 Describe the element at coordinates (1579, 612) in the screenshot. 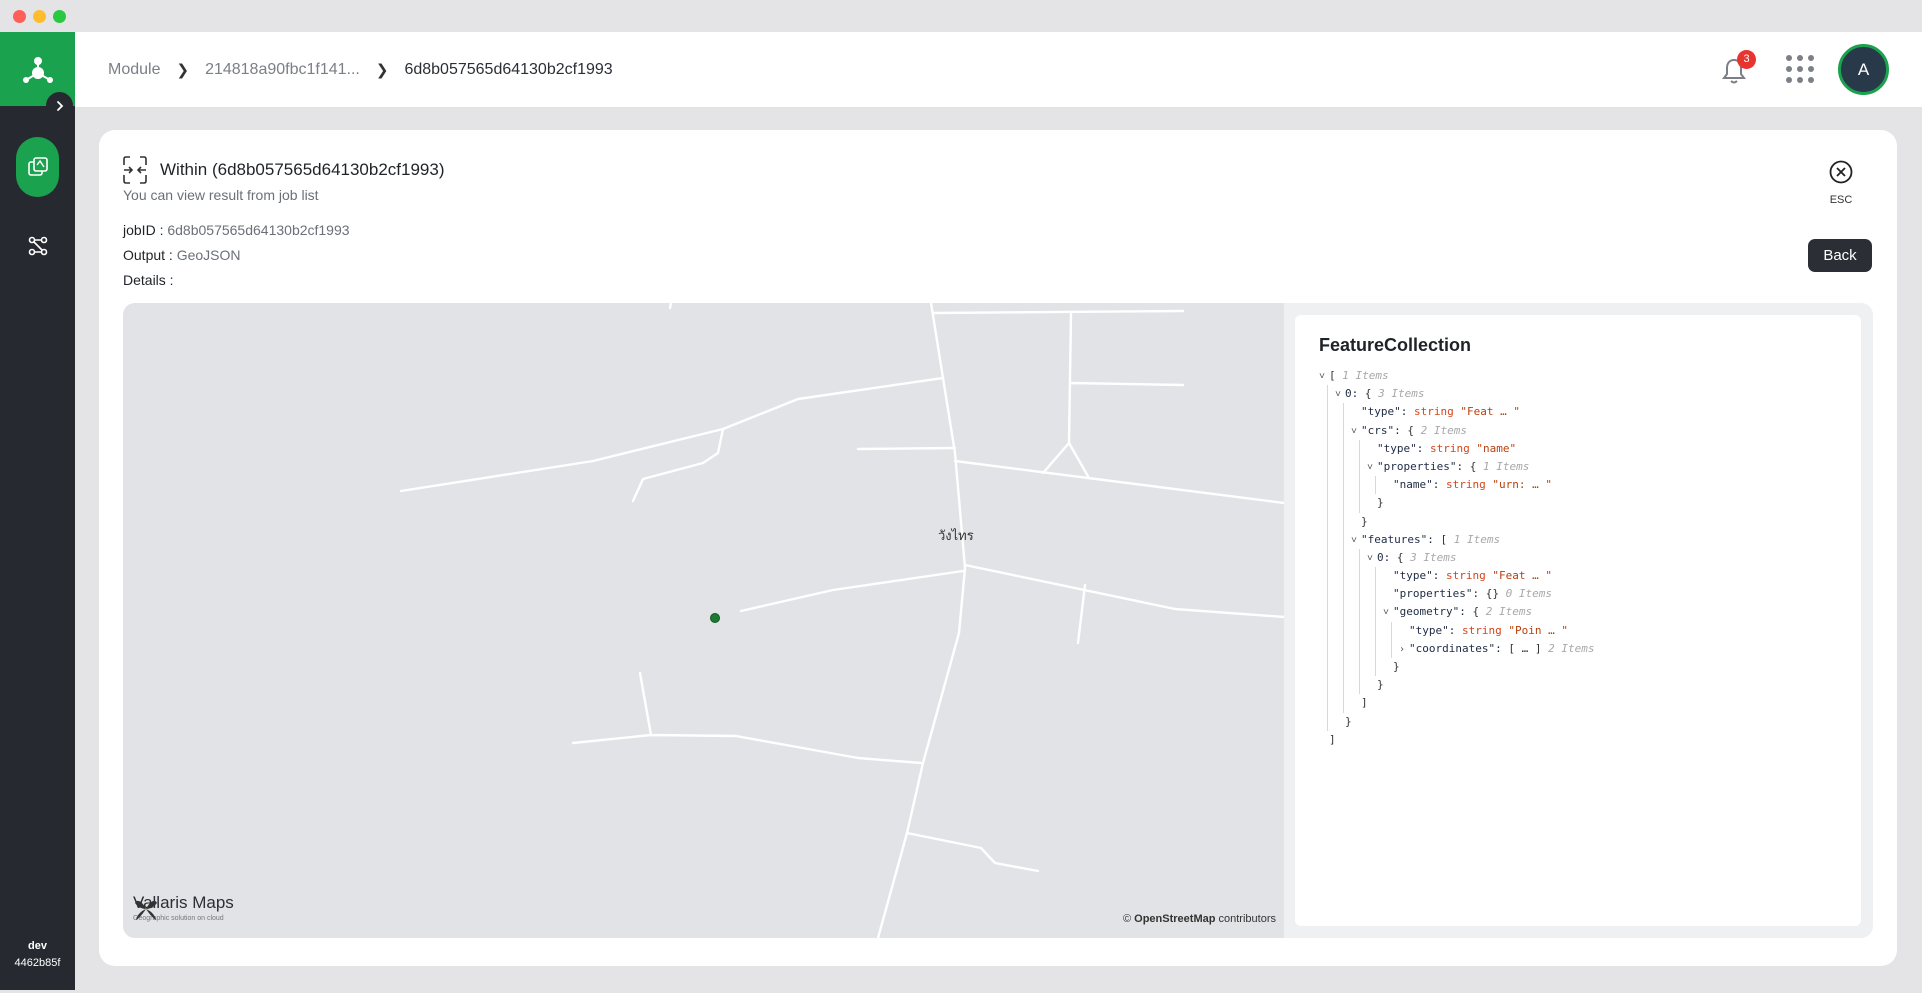

I see `json-tree-line: ˅ "geometry": { 2 Items` at that location.